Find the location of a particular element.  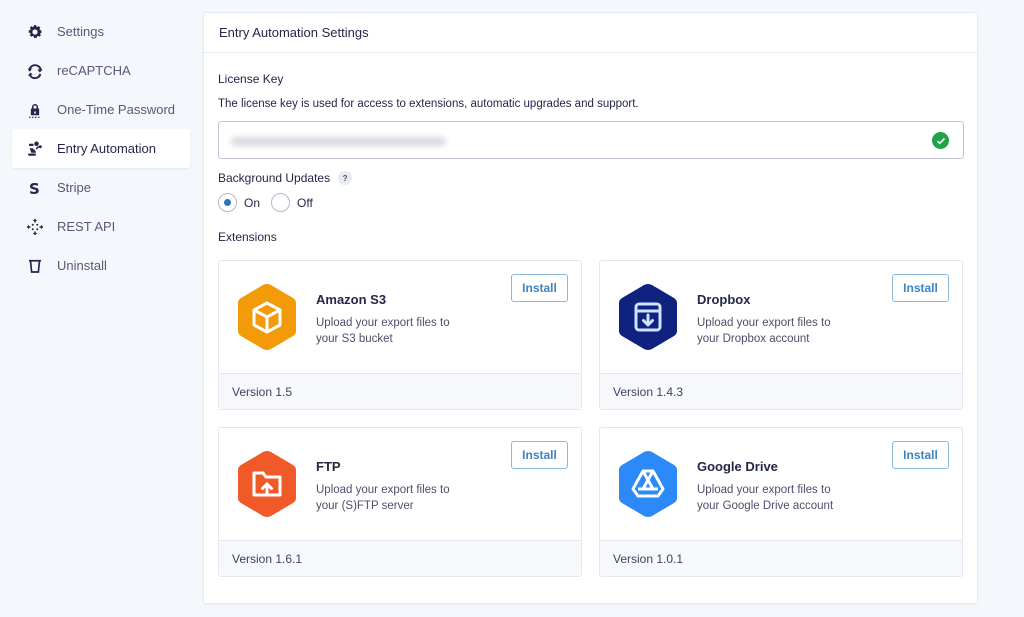

help-icon: ? is located at coordinates (345, 178).